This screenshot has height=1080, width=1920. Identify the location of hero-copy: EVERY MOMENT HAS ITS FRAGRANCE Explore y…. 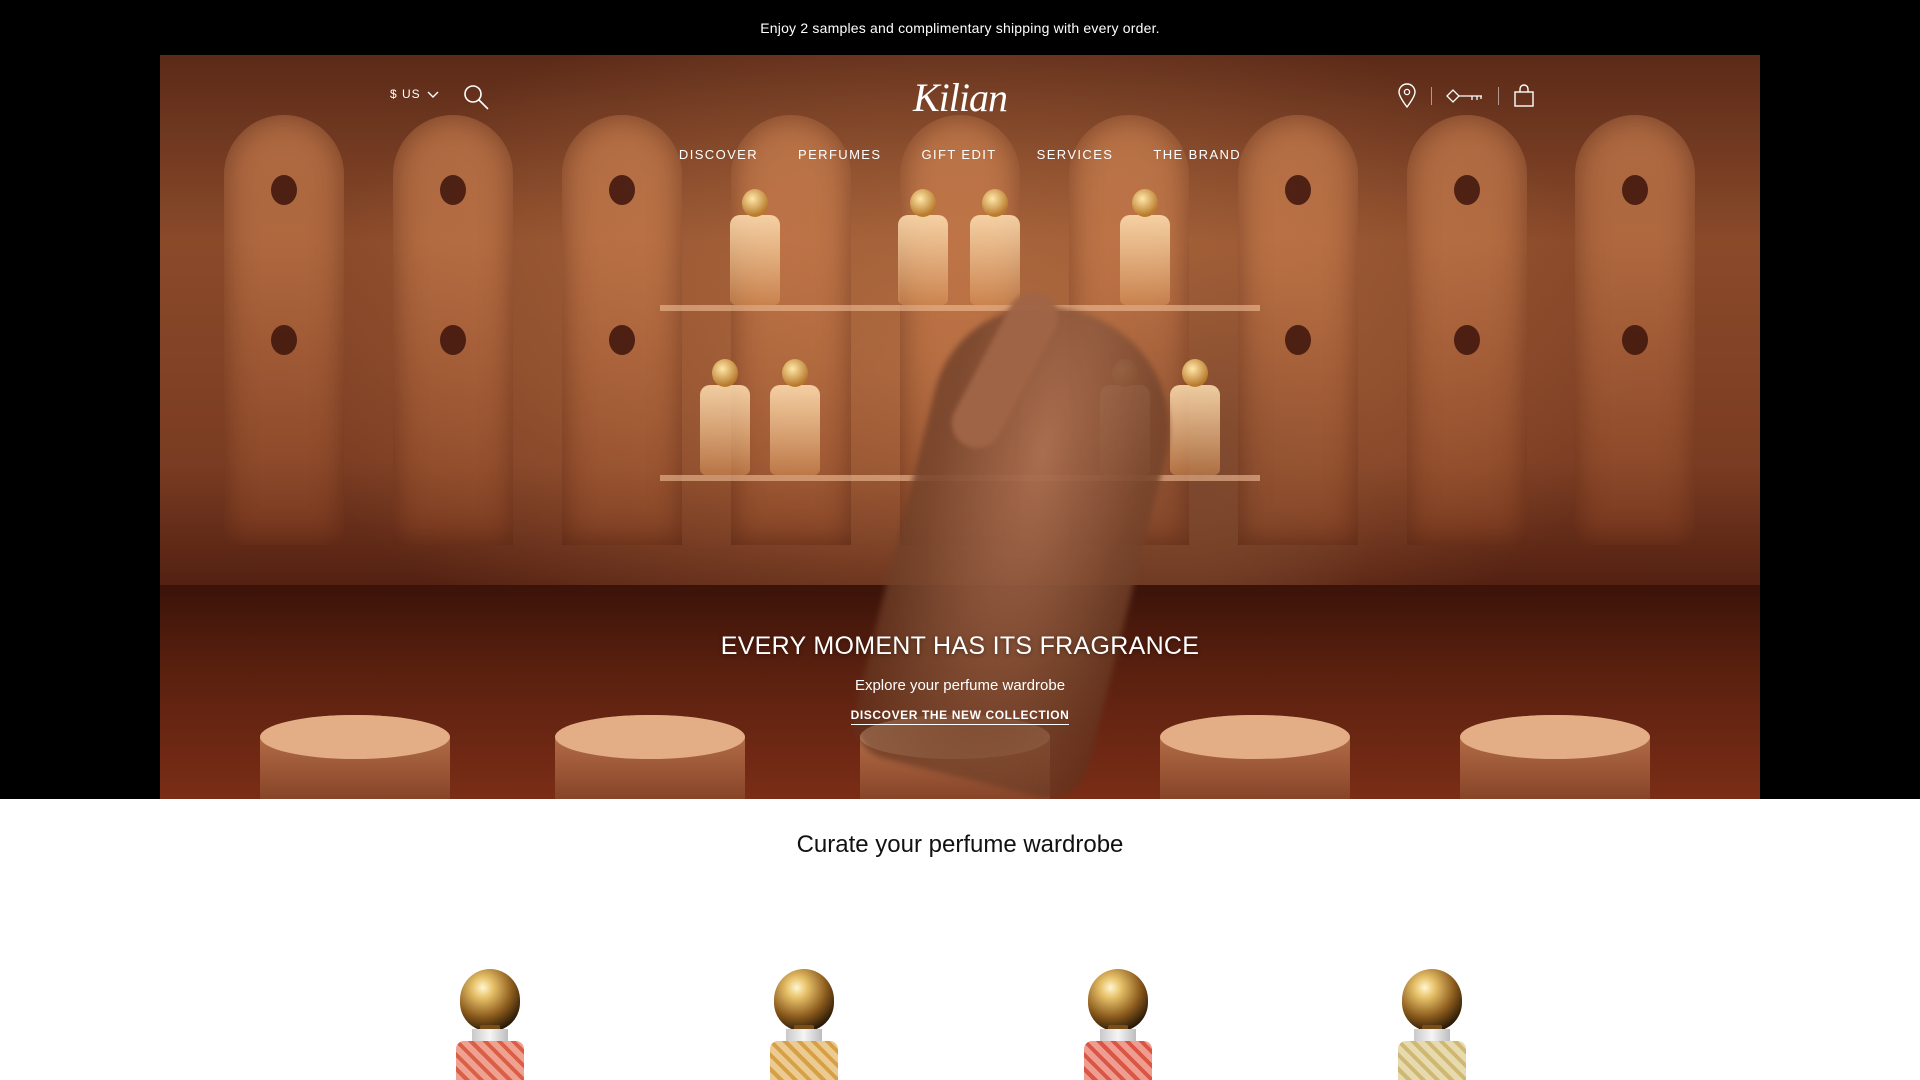
(960, 678).